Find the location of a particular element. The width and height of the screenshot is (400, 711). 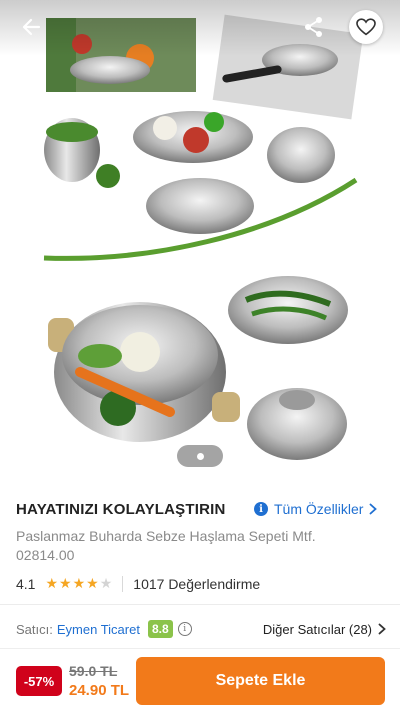

other-sellers-link: Diğer Satıcılar (28) is located at coordinates (324, 629).